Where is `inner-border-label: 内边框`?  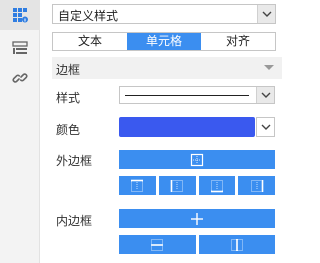 inner-border-label: 内边框 is located at coordinates (74, 221).